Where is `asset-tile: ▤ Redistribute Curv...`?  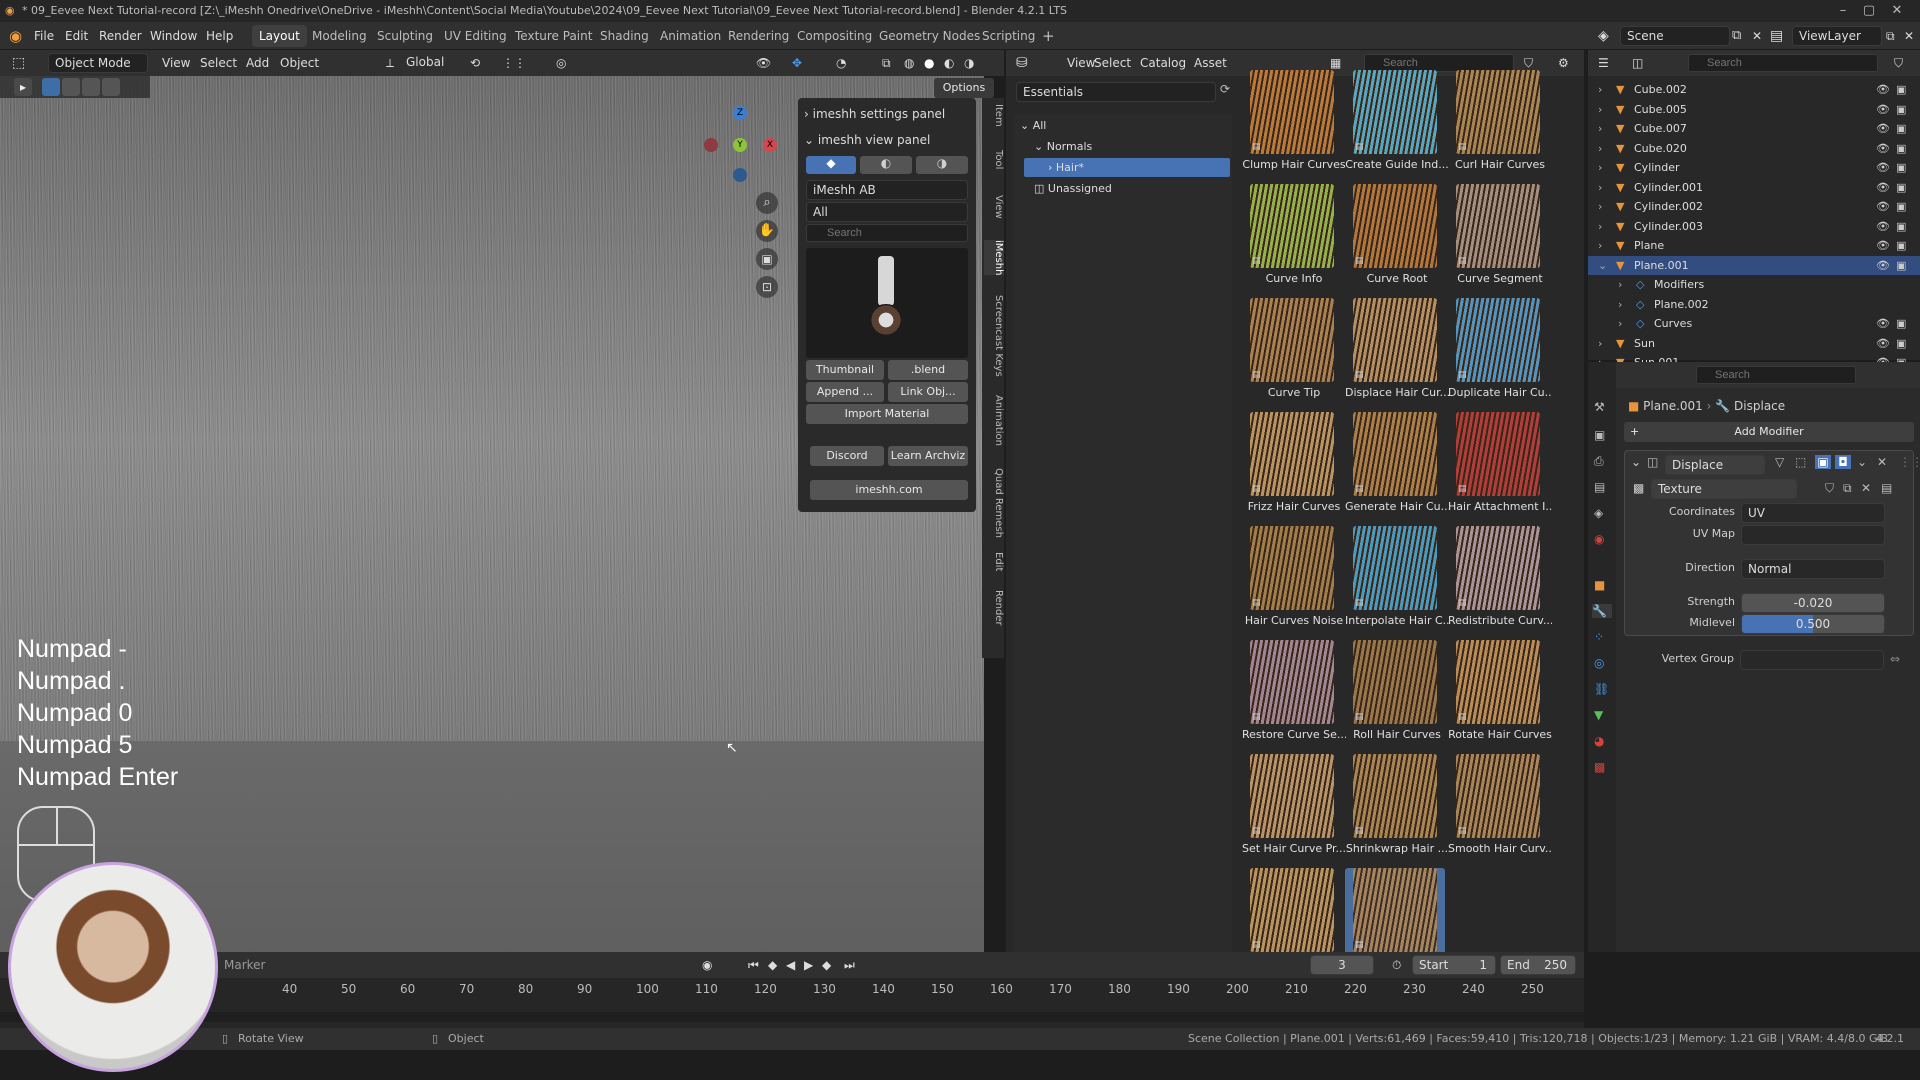 asset-tile: ▤ Redistribute Curv... is located at coordinates (1500, 582).